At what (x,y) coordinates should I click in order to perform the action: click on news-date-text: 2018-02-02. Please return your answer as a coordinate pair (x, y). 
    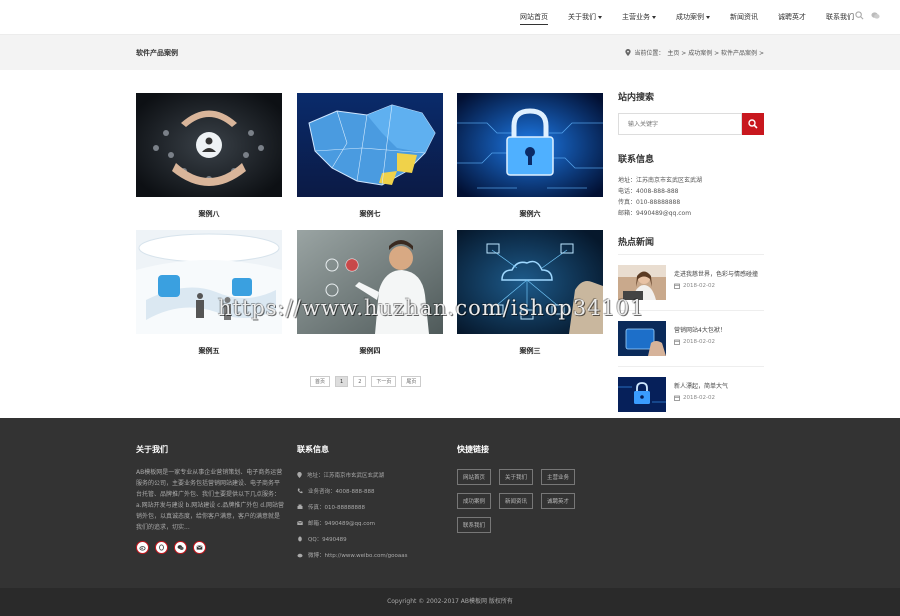
    Looking at the image, I should click on (699, 342).